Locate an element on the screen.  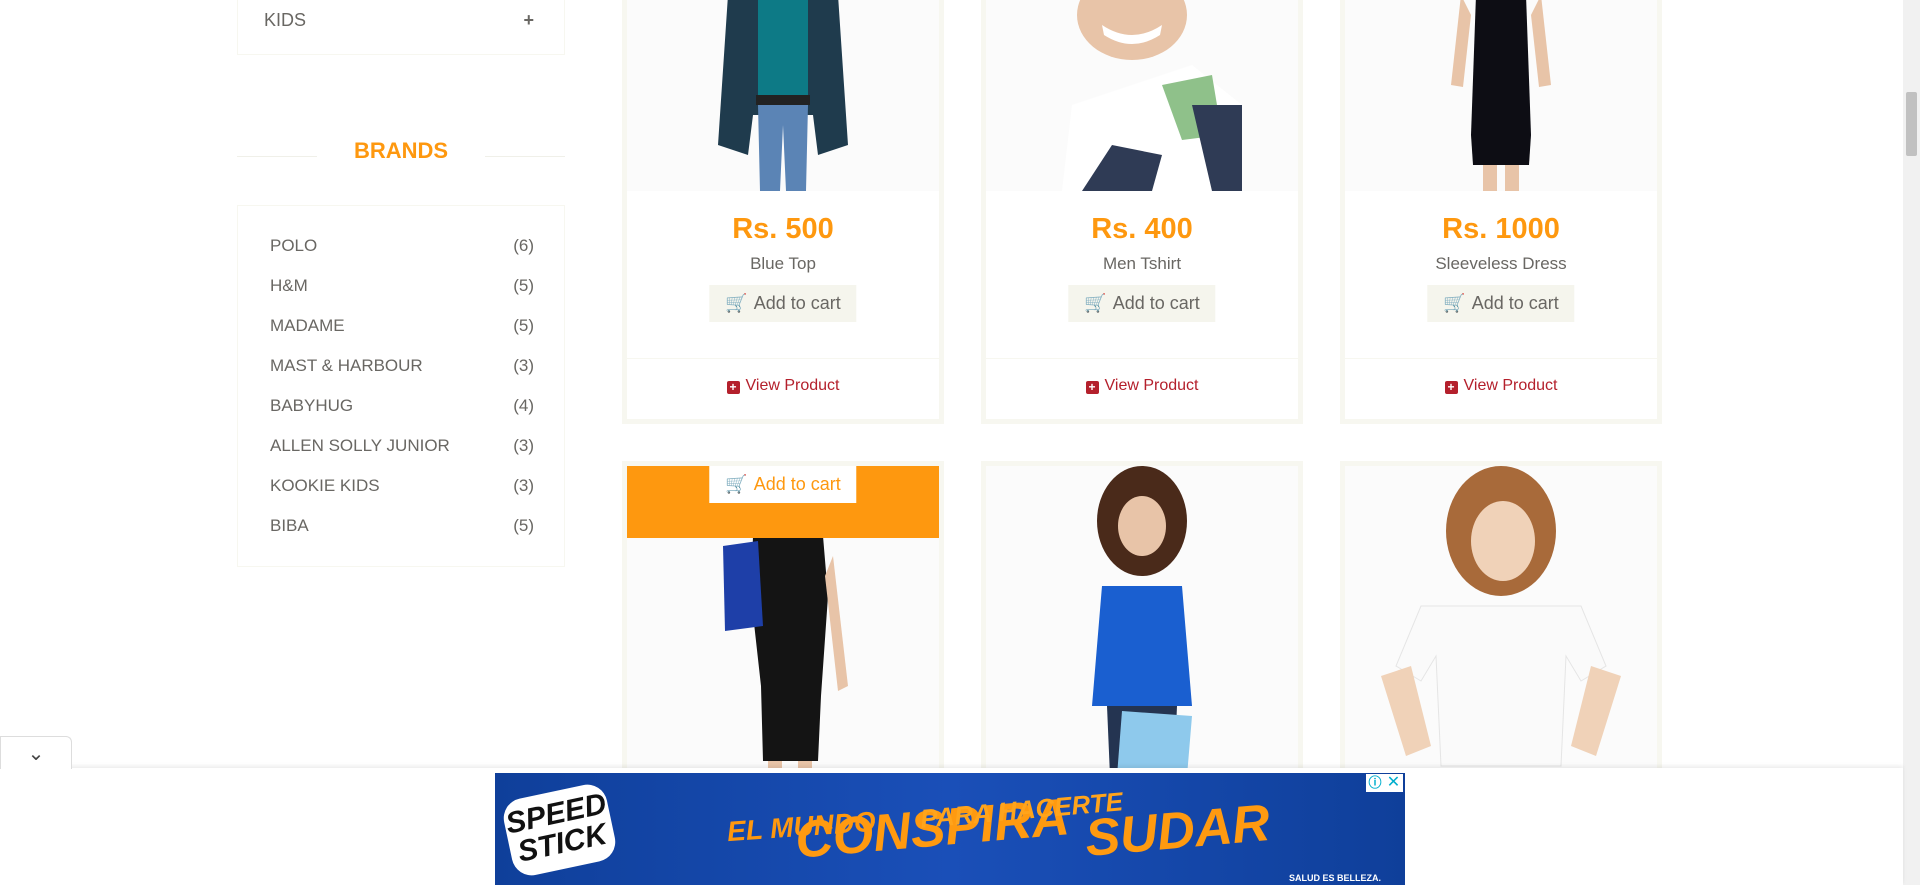
product-image-sleeveless-dress is located at coordinates (1501, 95).